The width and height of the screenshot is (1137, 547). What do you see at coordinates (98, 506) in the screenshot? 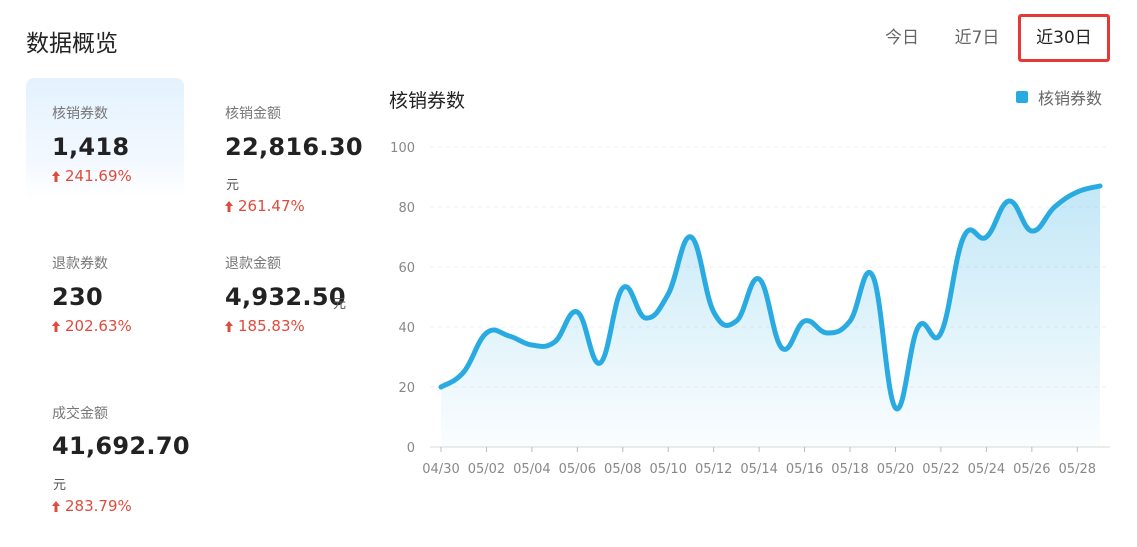
I see `stat-change-value: 283.79%` at bounding box center [98, 506].